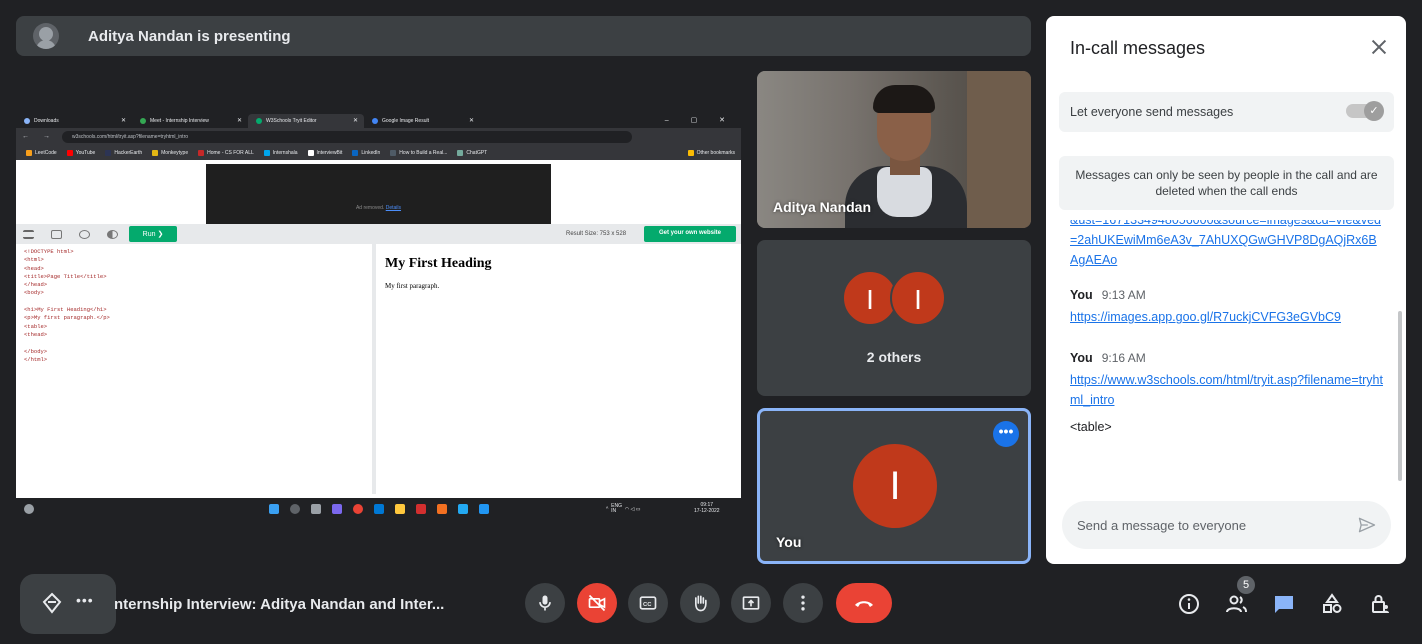  Describe the element at coordinates (52, 603) in the screenshot. I see `activities-icon` at that location.